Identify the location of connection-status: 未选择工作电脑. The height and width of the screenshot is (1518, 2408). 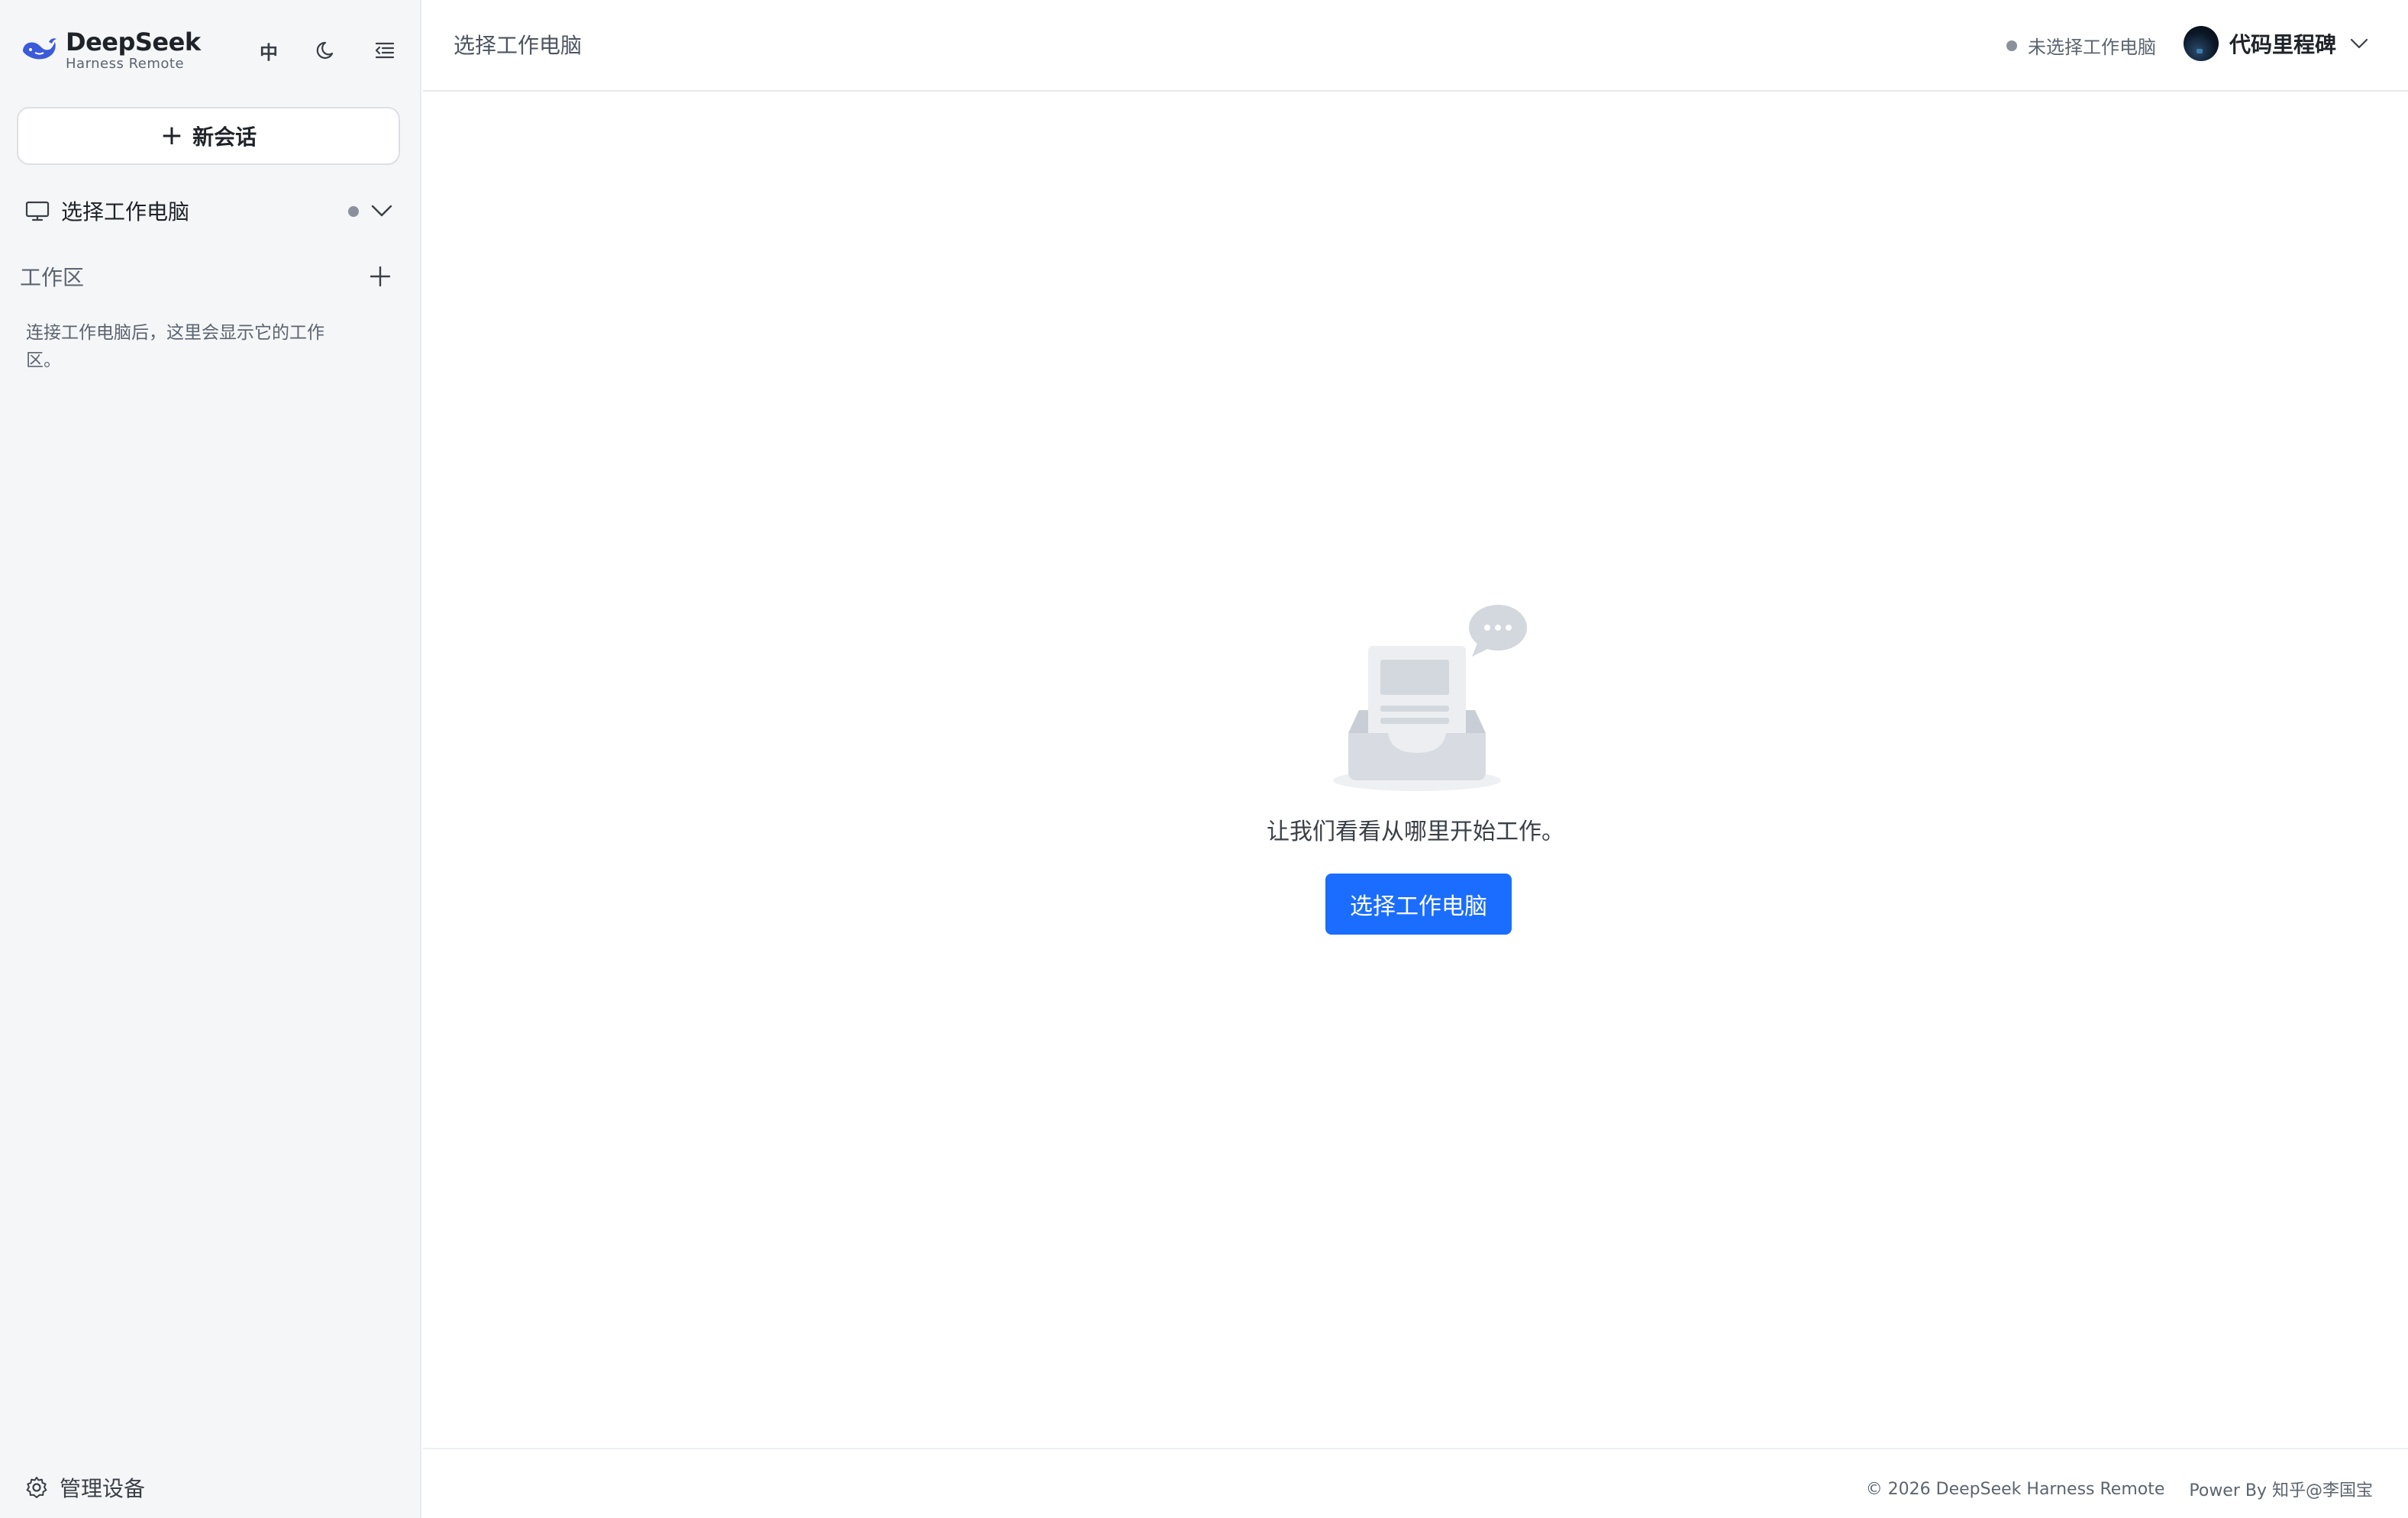
(2081, 45).